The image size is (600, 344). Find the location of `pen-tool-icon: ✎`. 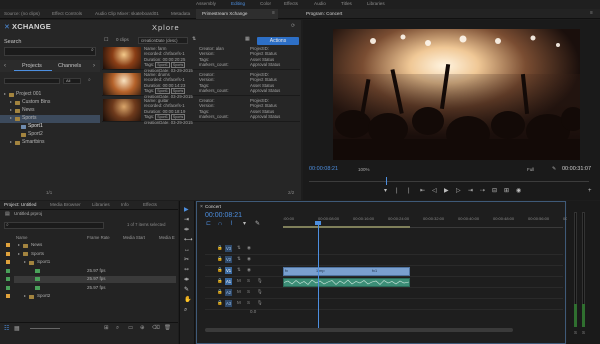

pen-tool-icon: ✎ is located at coordinates (186, 290).